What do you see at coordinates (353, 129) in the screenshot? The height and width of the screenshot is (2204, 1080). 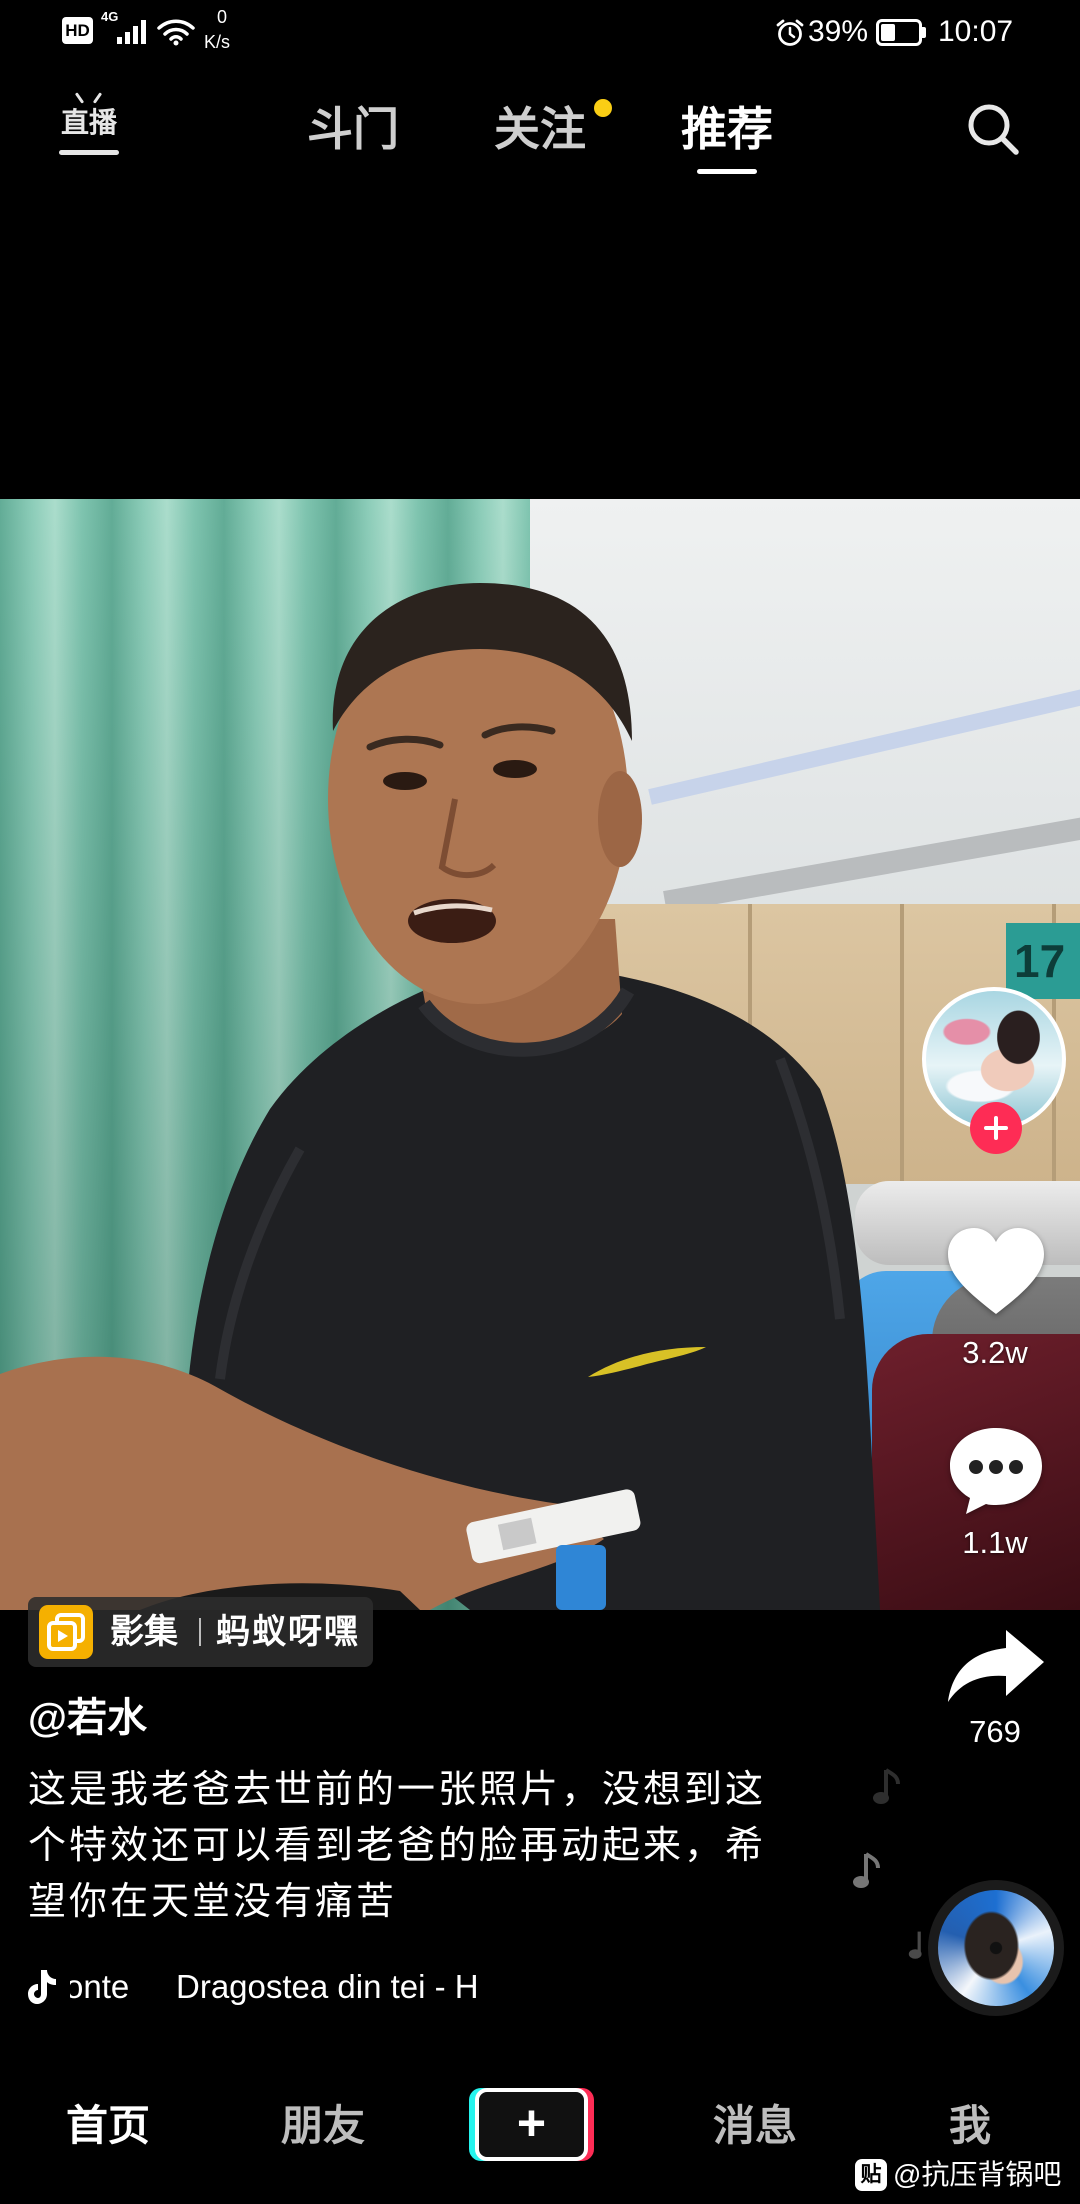 I see `tab-local: 斗门` at bounding box center [353, 129].